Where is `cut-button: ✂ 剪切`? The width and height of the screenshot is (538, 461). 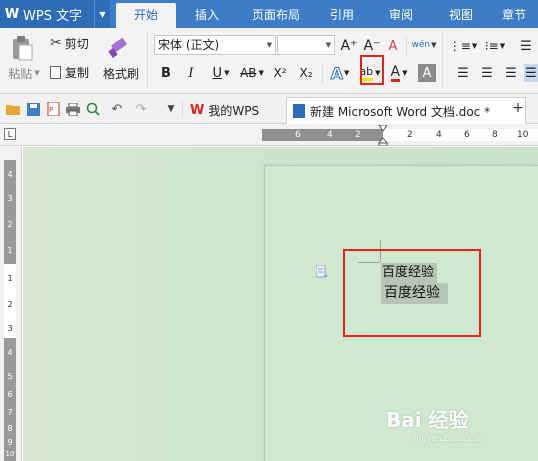
cut-button: ✂ 剪切 is located at coordinates (74, 43).